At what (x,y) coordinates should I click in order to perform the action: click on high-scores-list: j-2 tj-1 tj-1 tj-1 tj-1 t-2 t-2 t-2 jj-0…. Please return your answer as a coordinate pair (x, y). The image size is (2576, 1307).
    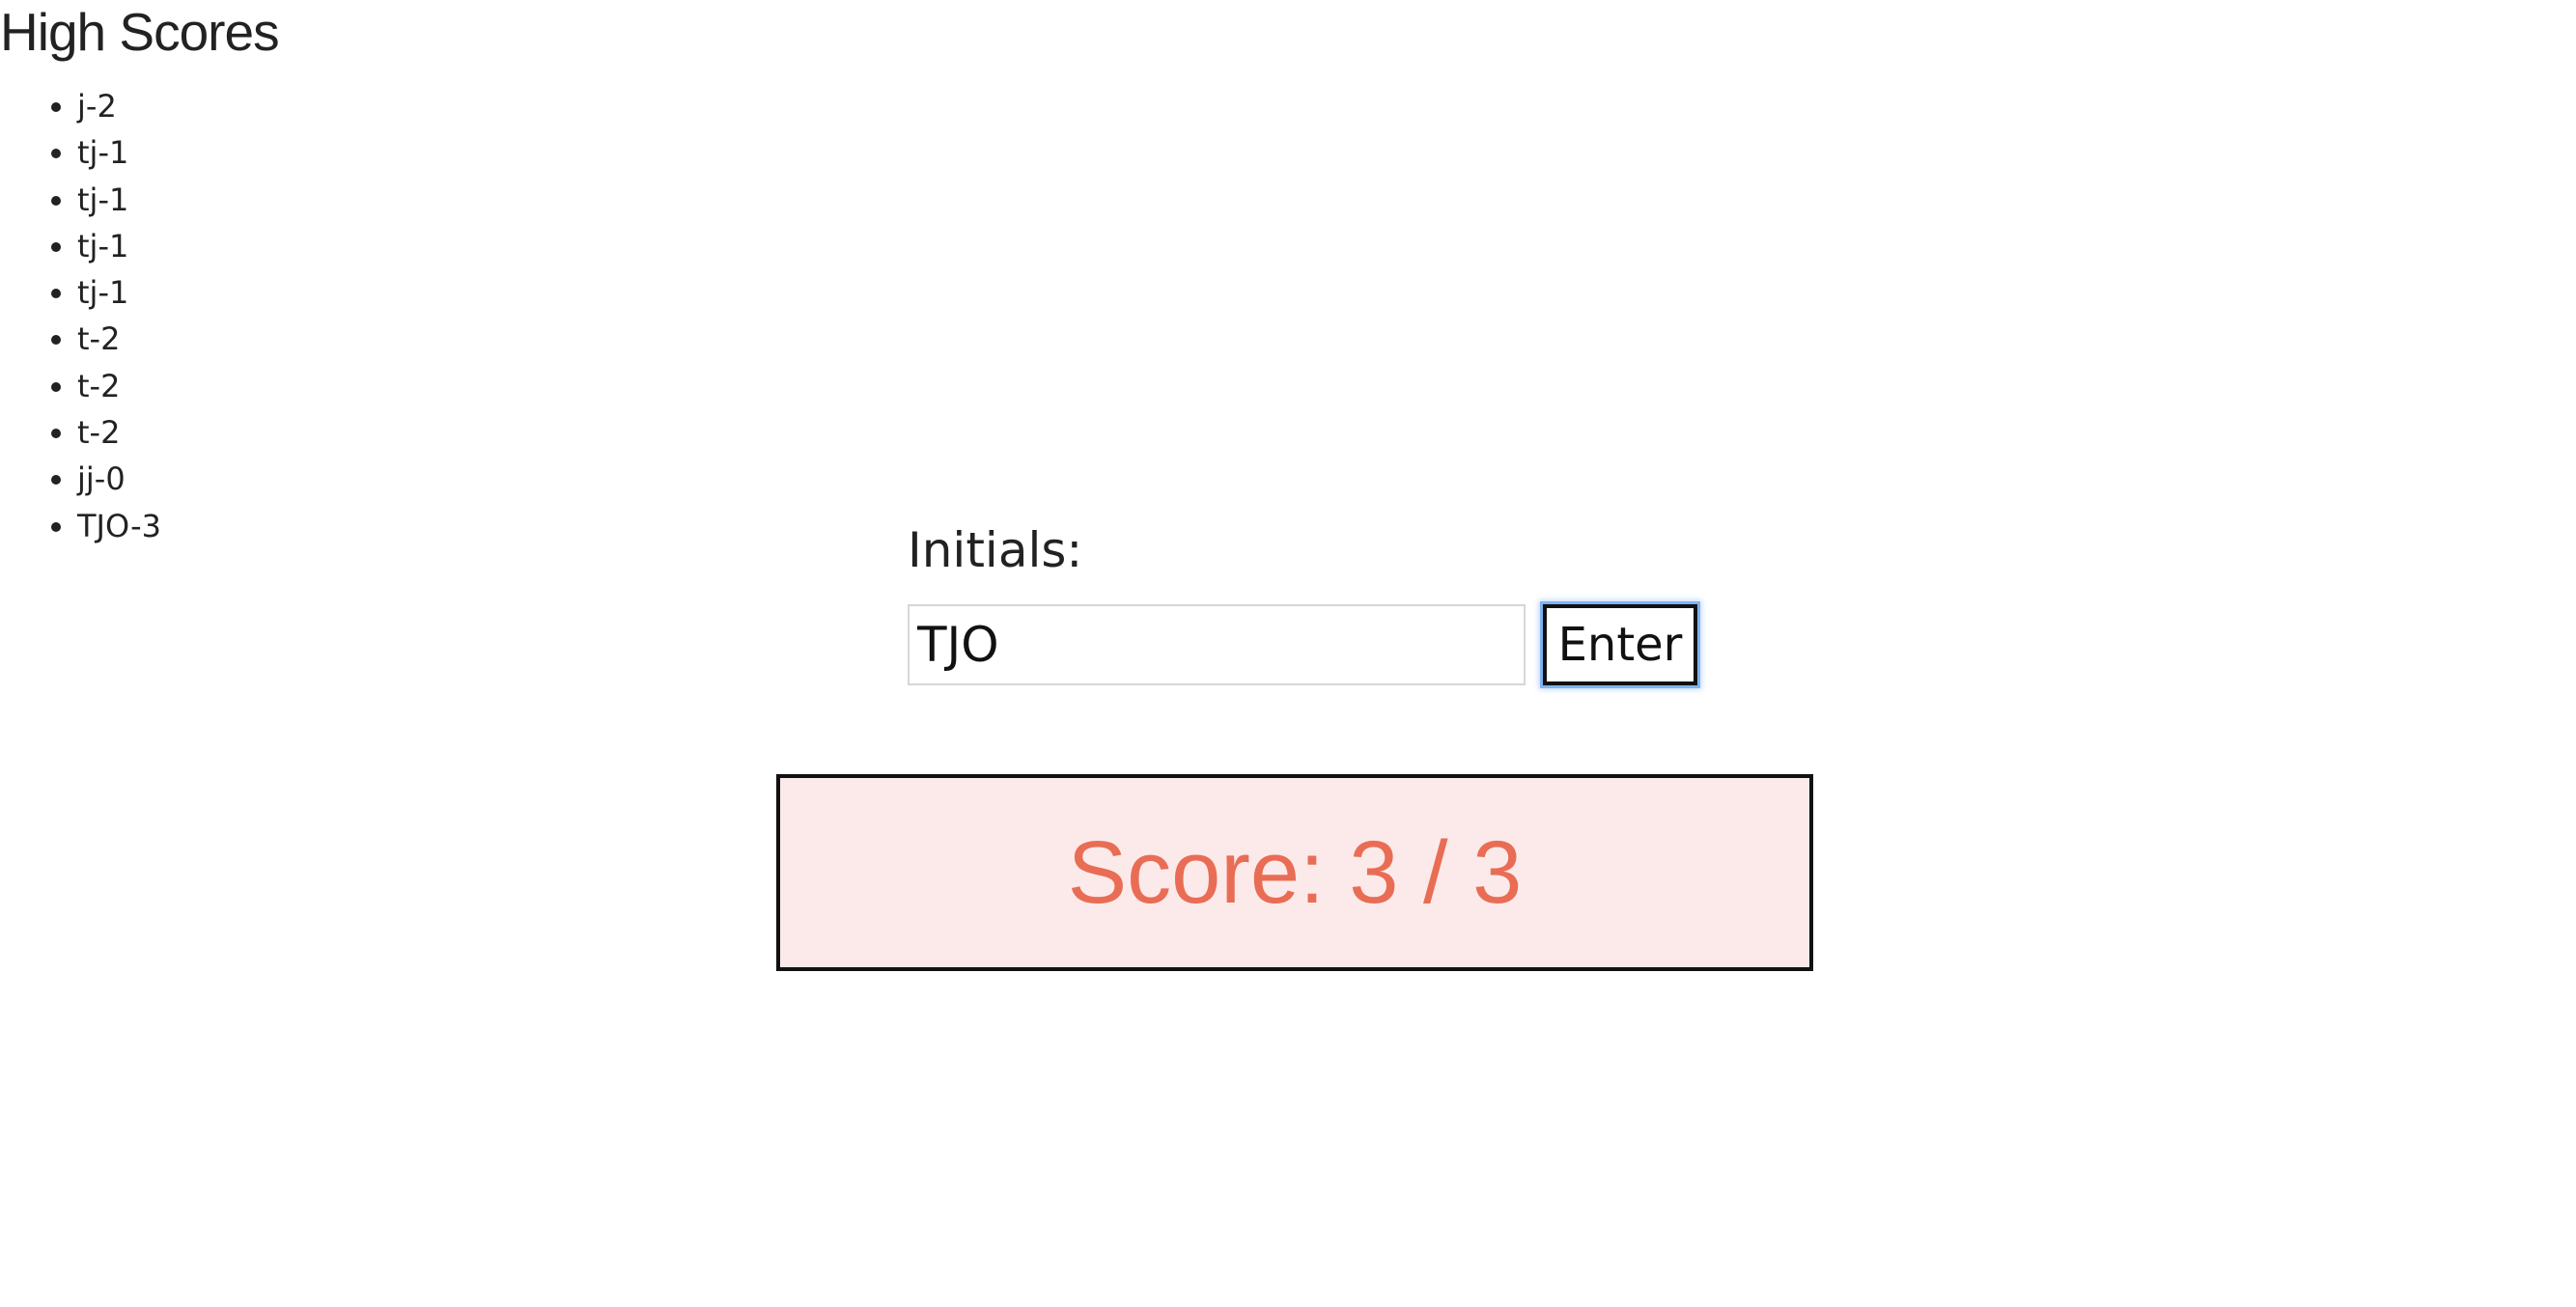
    Looking at the image, I should click on (81, 316).